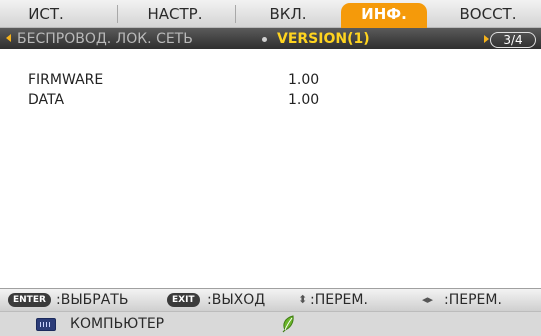 The width and height of the screenshot is (541, 336). Describe the element at coordinates (428, 299) in the screenshot. I see `left-right-arrows-icon: ◂▸` at that location.